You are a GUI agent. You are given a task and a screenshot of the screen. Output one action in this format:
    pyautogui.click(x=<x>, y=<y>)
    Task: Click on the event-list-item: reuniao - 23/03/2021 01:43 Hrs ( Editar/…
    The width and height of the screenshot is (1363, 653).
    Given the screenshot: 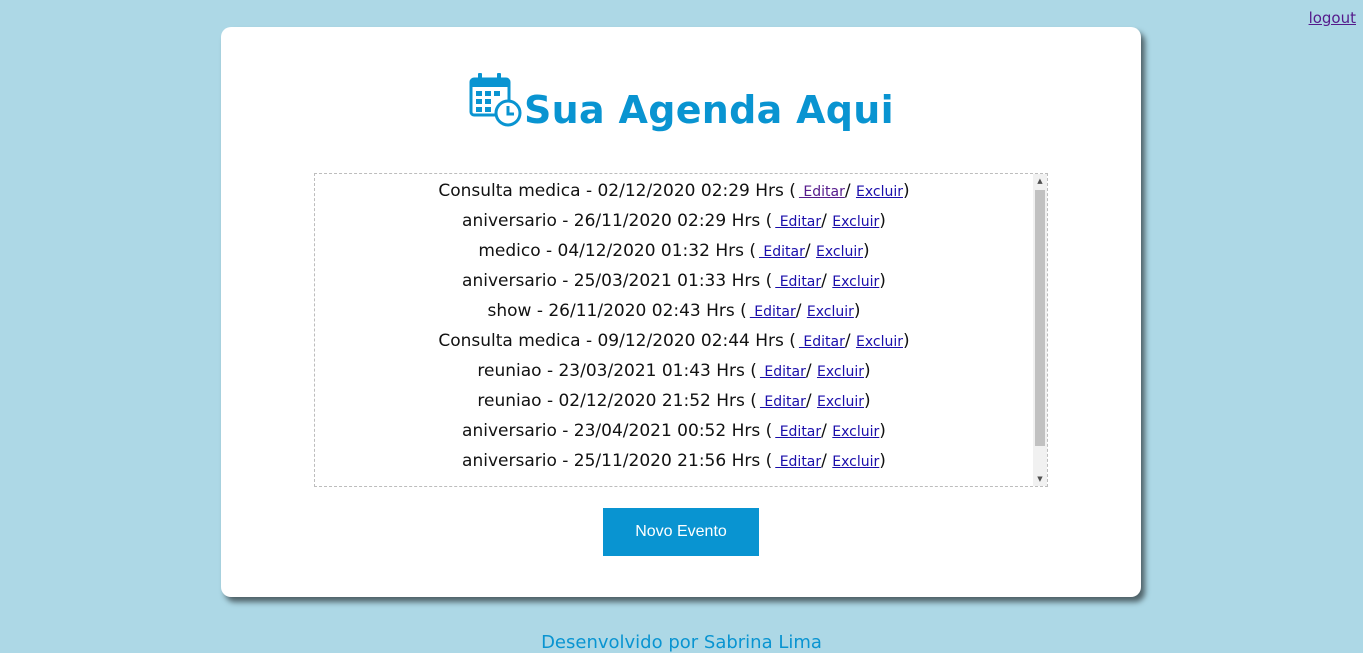 What is the action you would take?
    pyautogui.click(x=674, y=371)
    